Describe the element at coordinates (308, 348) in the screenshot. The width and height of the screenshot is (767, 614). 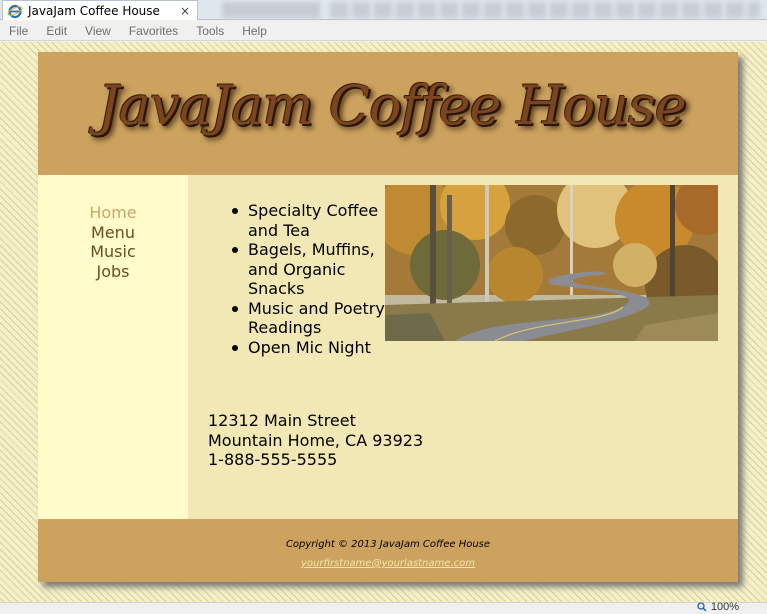
I see `list-item: Open Mic Night` at that location.